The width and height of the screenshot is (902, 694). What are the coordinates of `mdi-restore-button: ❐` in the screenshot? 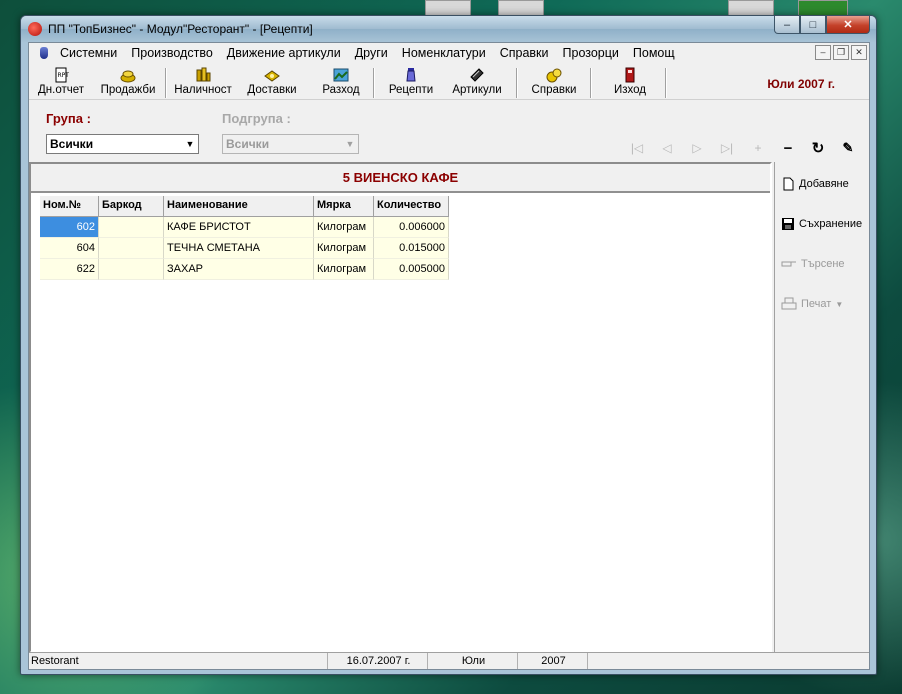 It's located at (841, 52).